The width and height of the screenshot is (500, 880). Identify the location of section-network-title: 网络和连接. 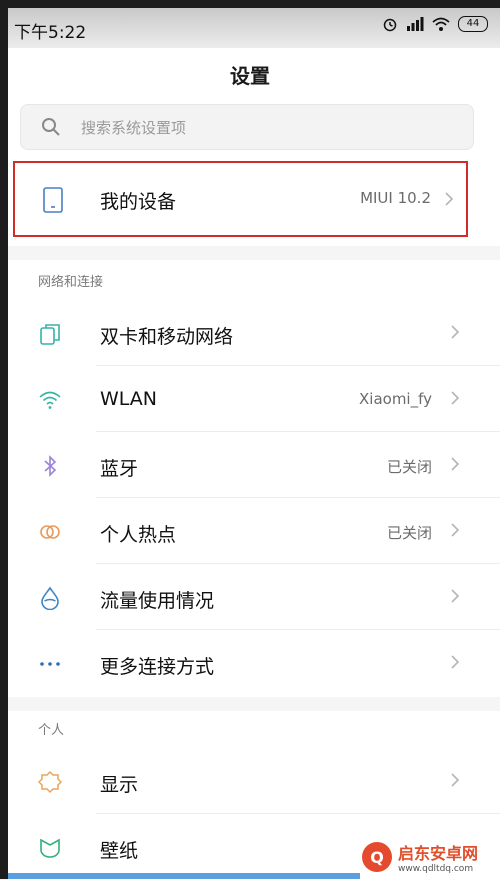
(71, 282).